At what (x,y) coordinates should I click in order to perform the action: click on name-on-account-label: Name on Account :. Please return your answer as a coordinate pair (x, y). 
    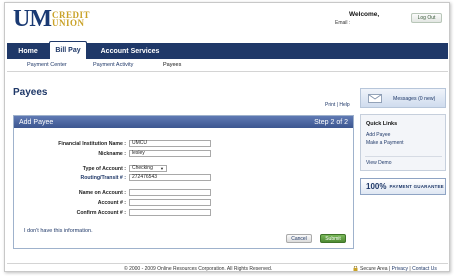
    Looking at the image, I should click on (102, 193).